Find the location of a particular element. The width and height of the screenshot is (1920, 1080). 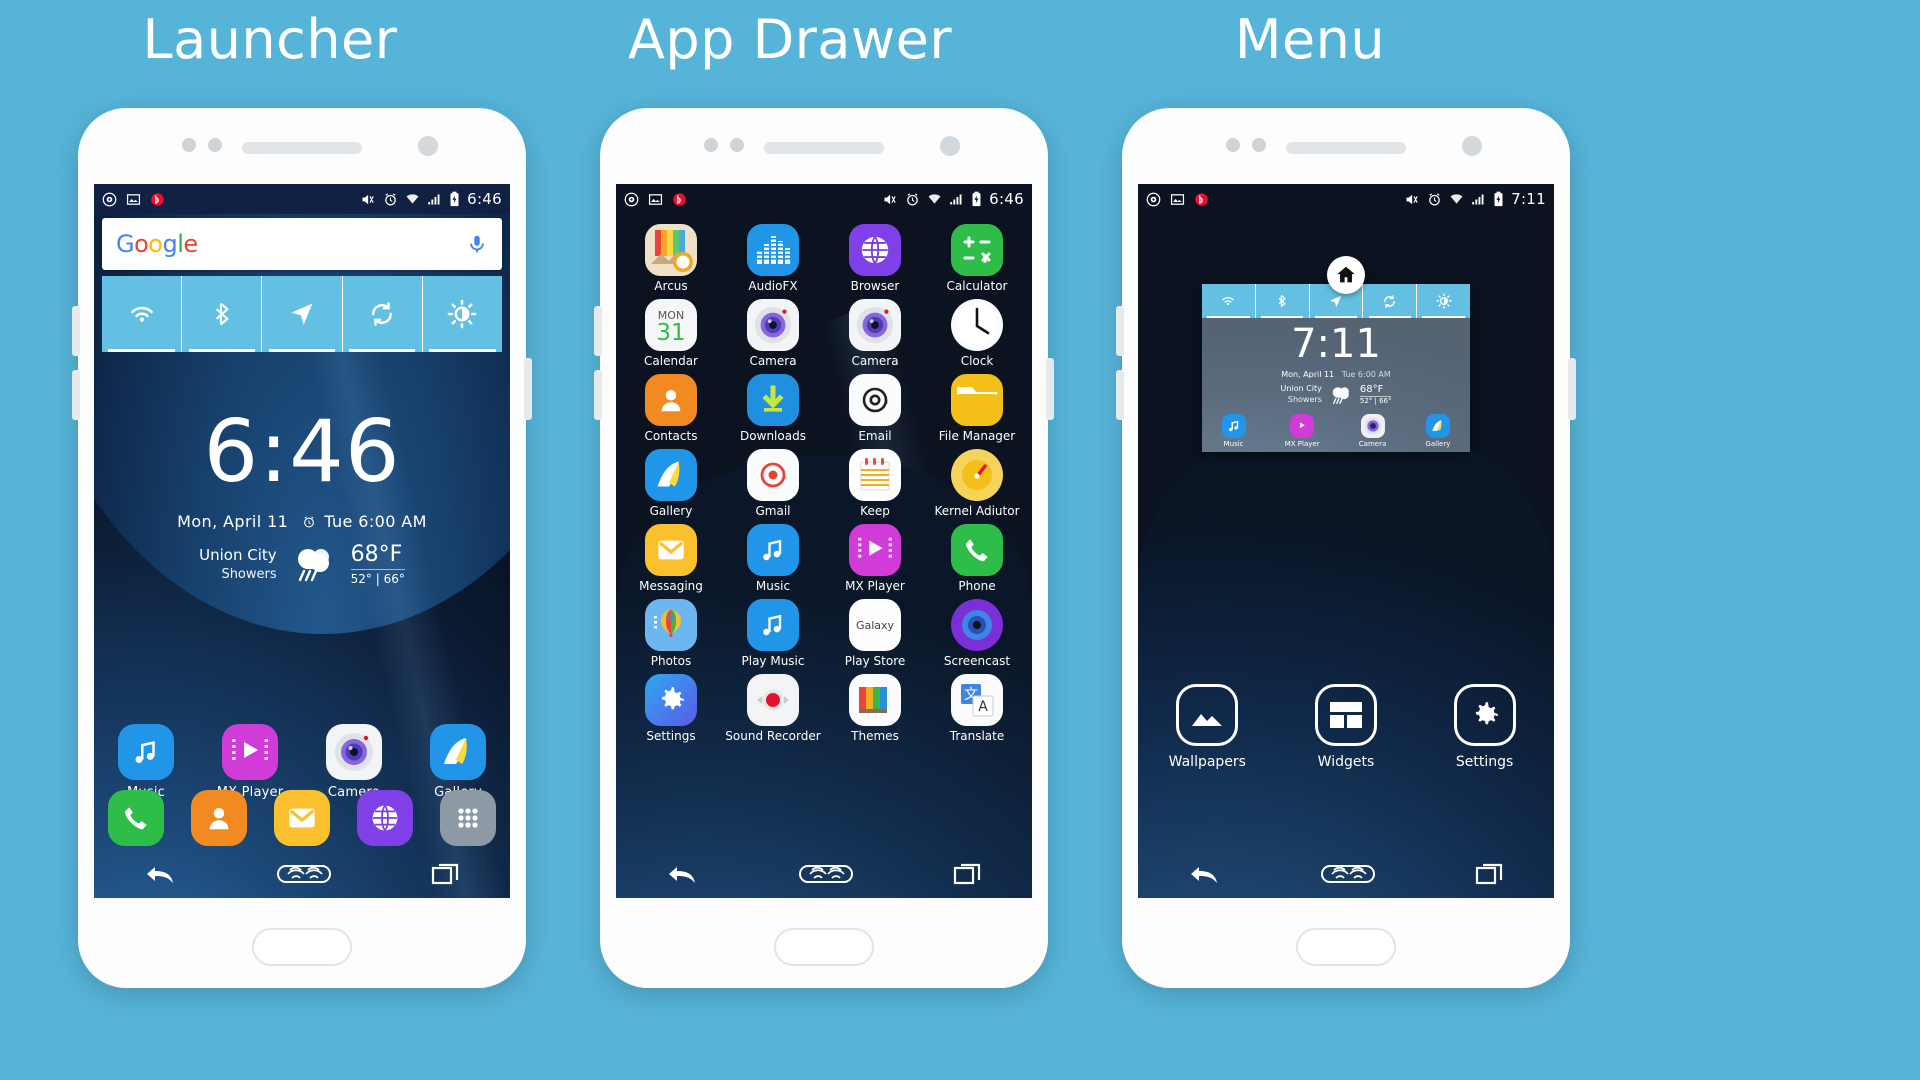

drawer-app-play-store: Galaxy Play Store is located at coordinates (875, 633).